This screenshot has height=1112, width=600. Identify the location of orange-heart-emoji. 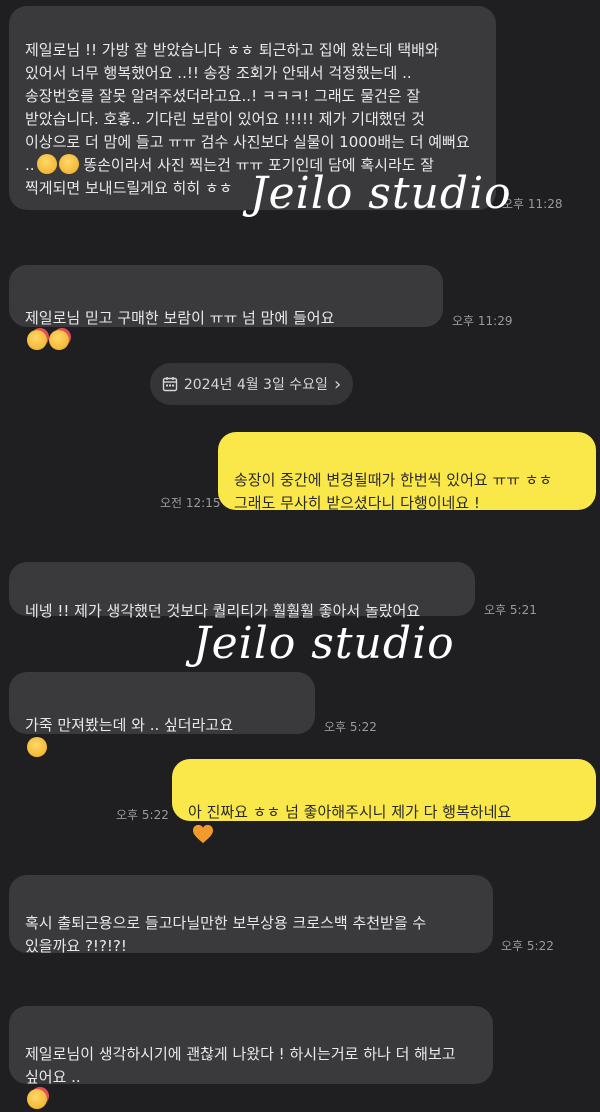
(203, 834).